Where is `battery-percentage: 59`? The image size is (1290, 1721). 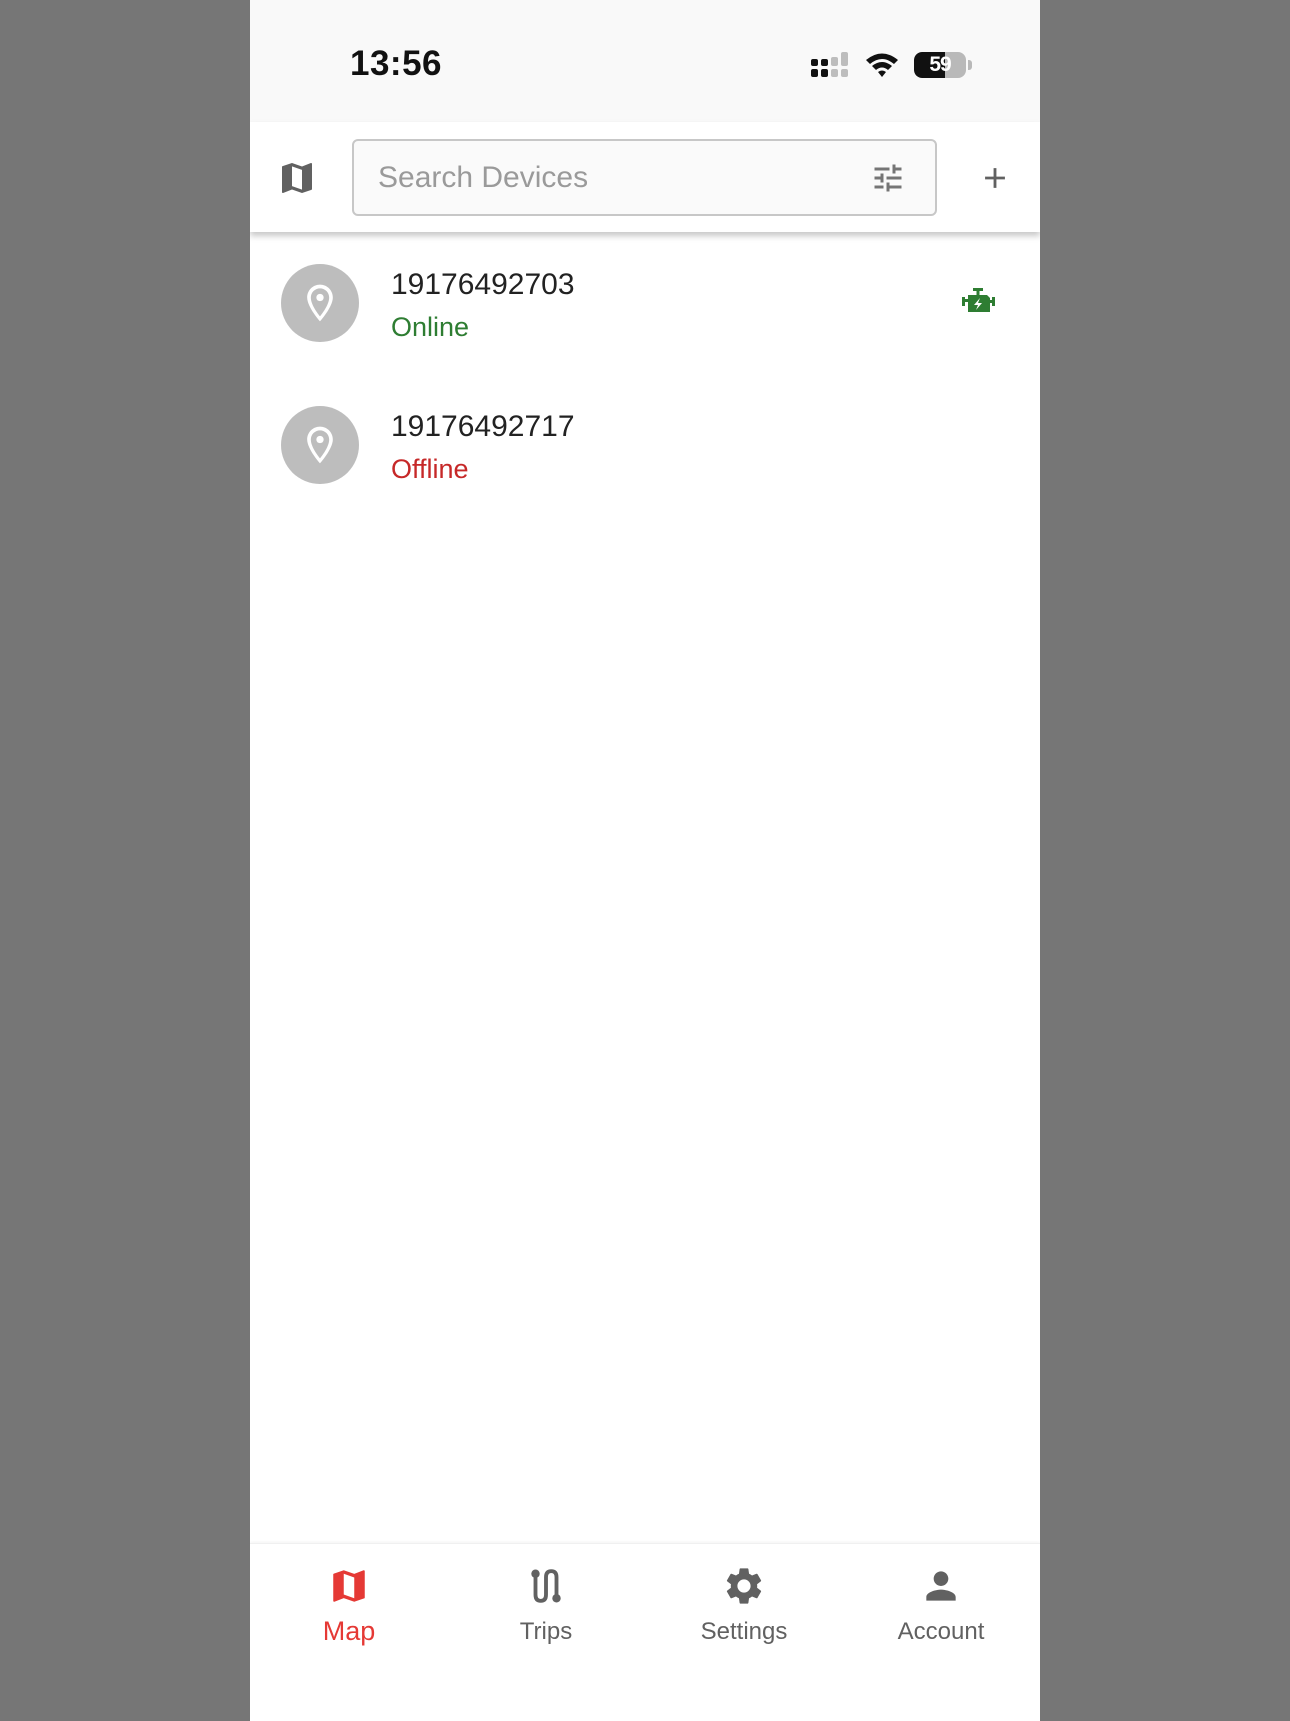 battery-percentage: 59 is located at coordinates (940, 64).